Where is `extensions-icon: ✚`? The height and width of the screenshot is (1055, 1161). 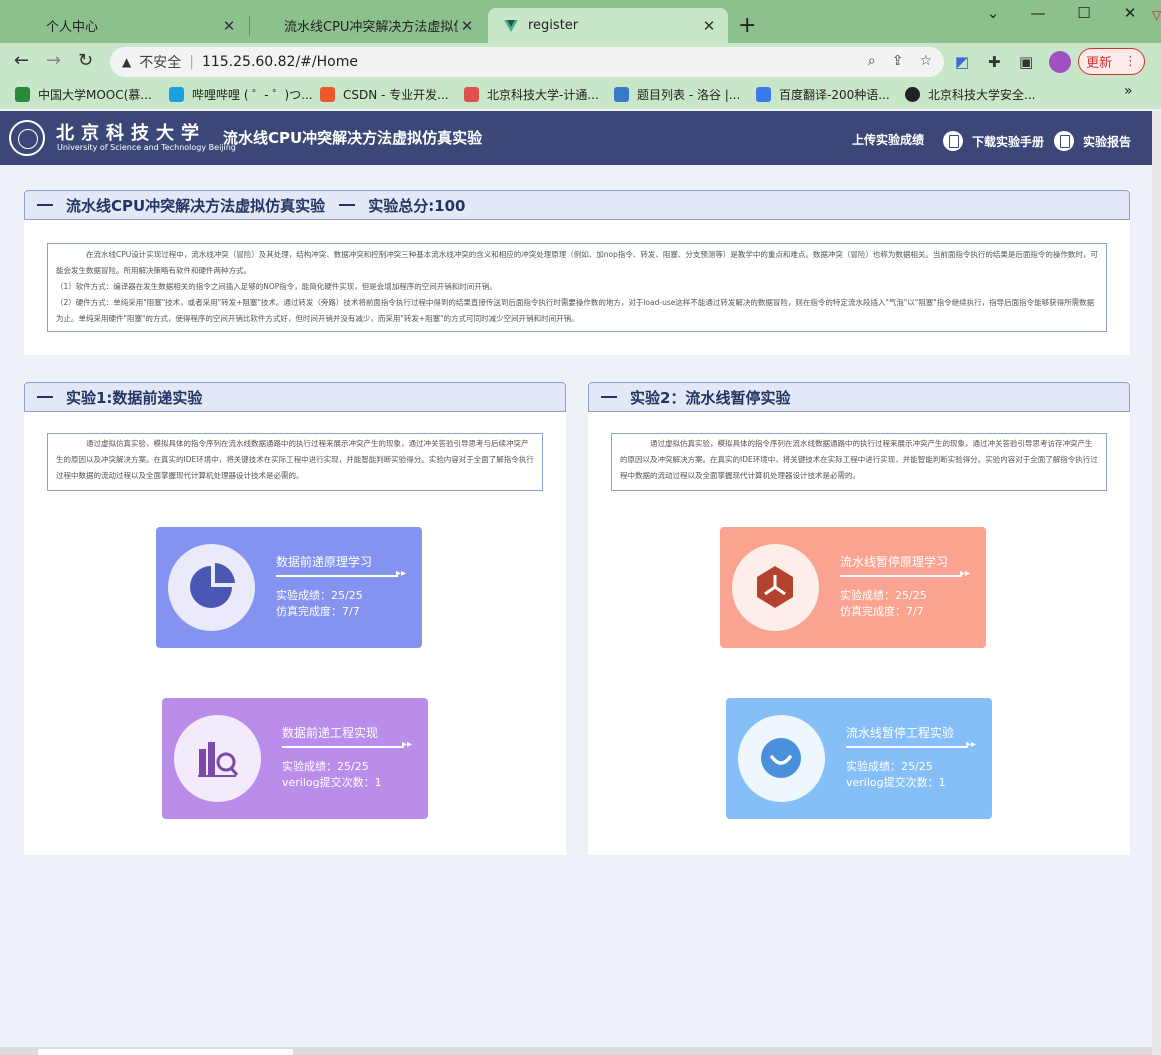 extensions-icon: ✚ is located at coordinates (994, 62).